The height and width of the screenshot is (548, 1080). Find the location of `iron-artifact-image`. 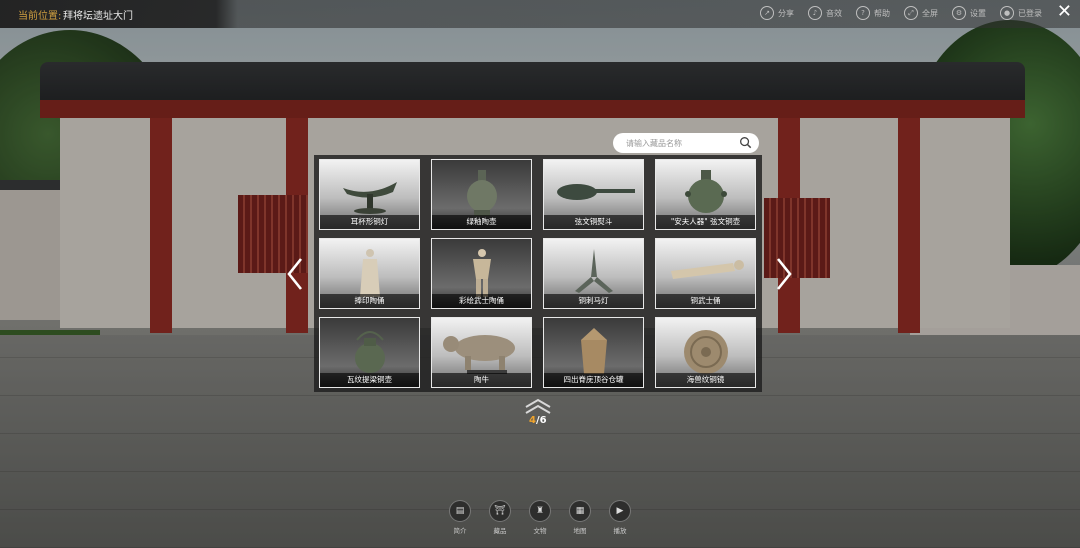

iron-artifact-image is located at coordinates (595, 192).